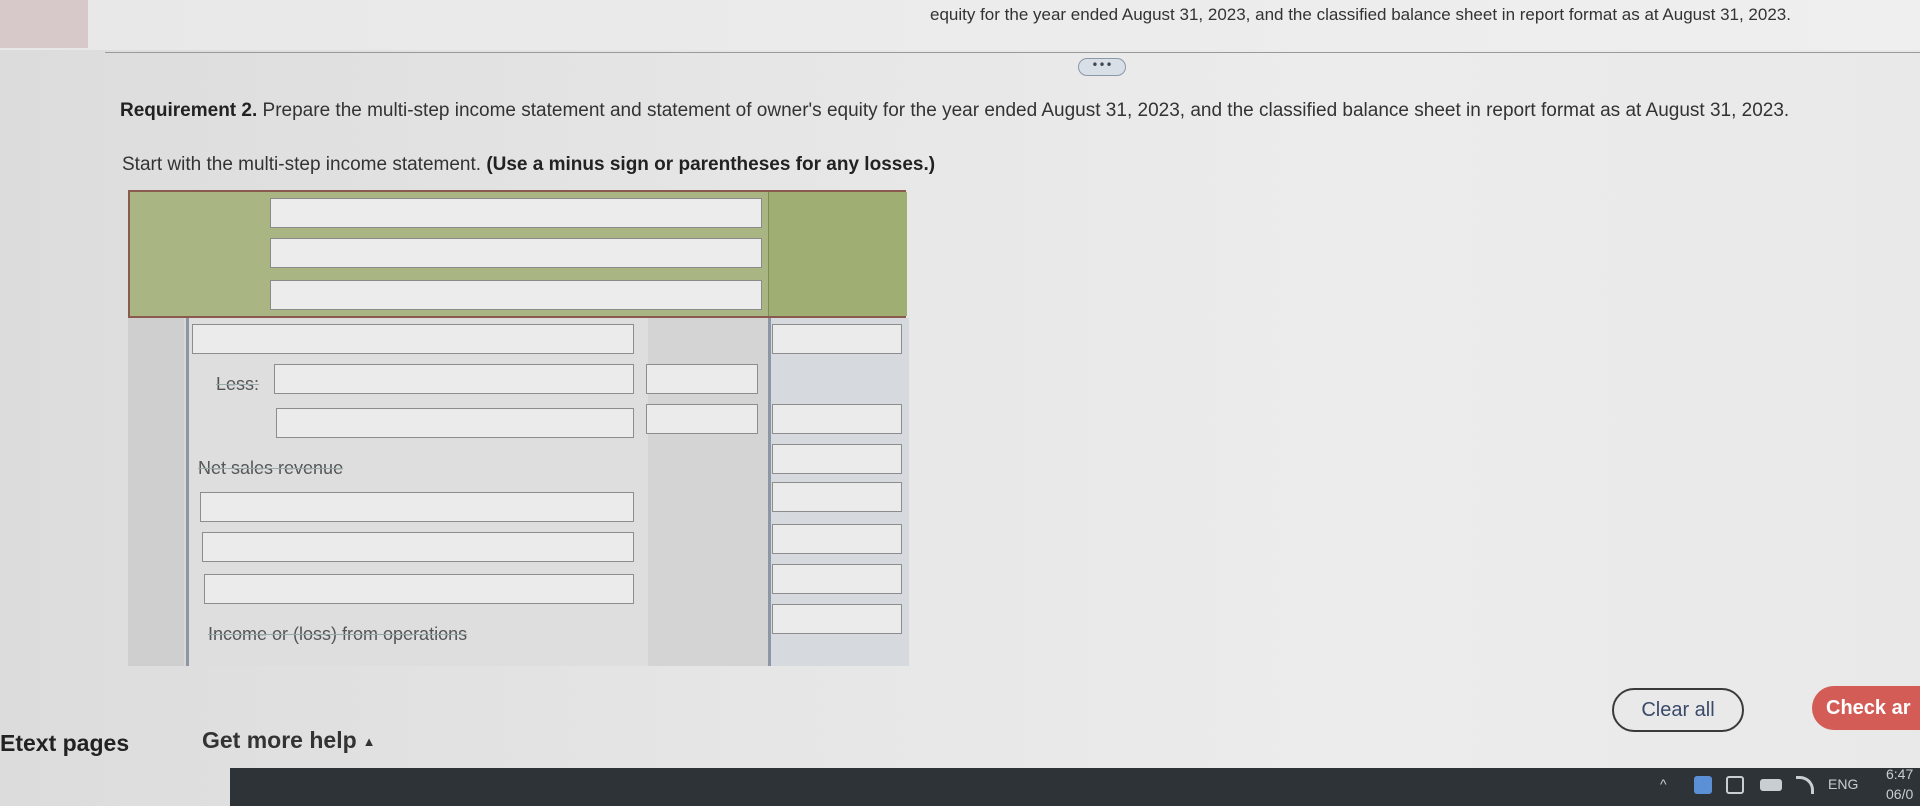 This screenshot has width=1920, height=806. I want to click on more-button: •••, so click(1102, 67).